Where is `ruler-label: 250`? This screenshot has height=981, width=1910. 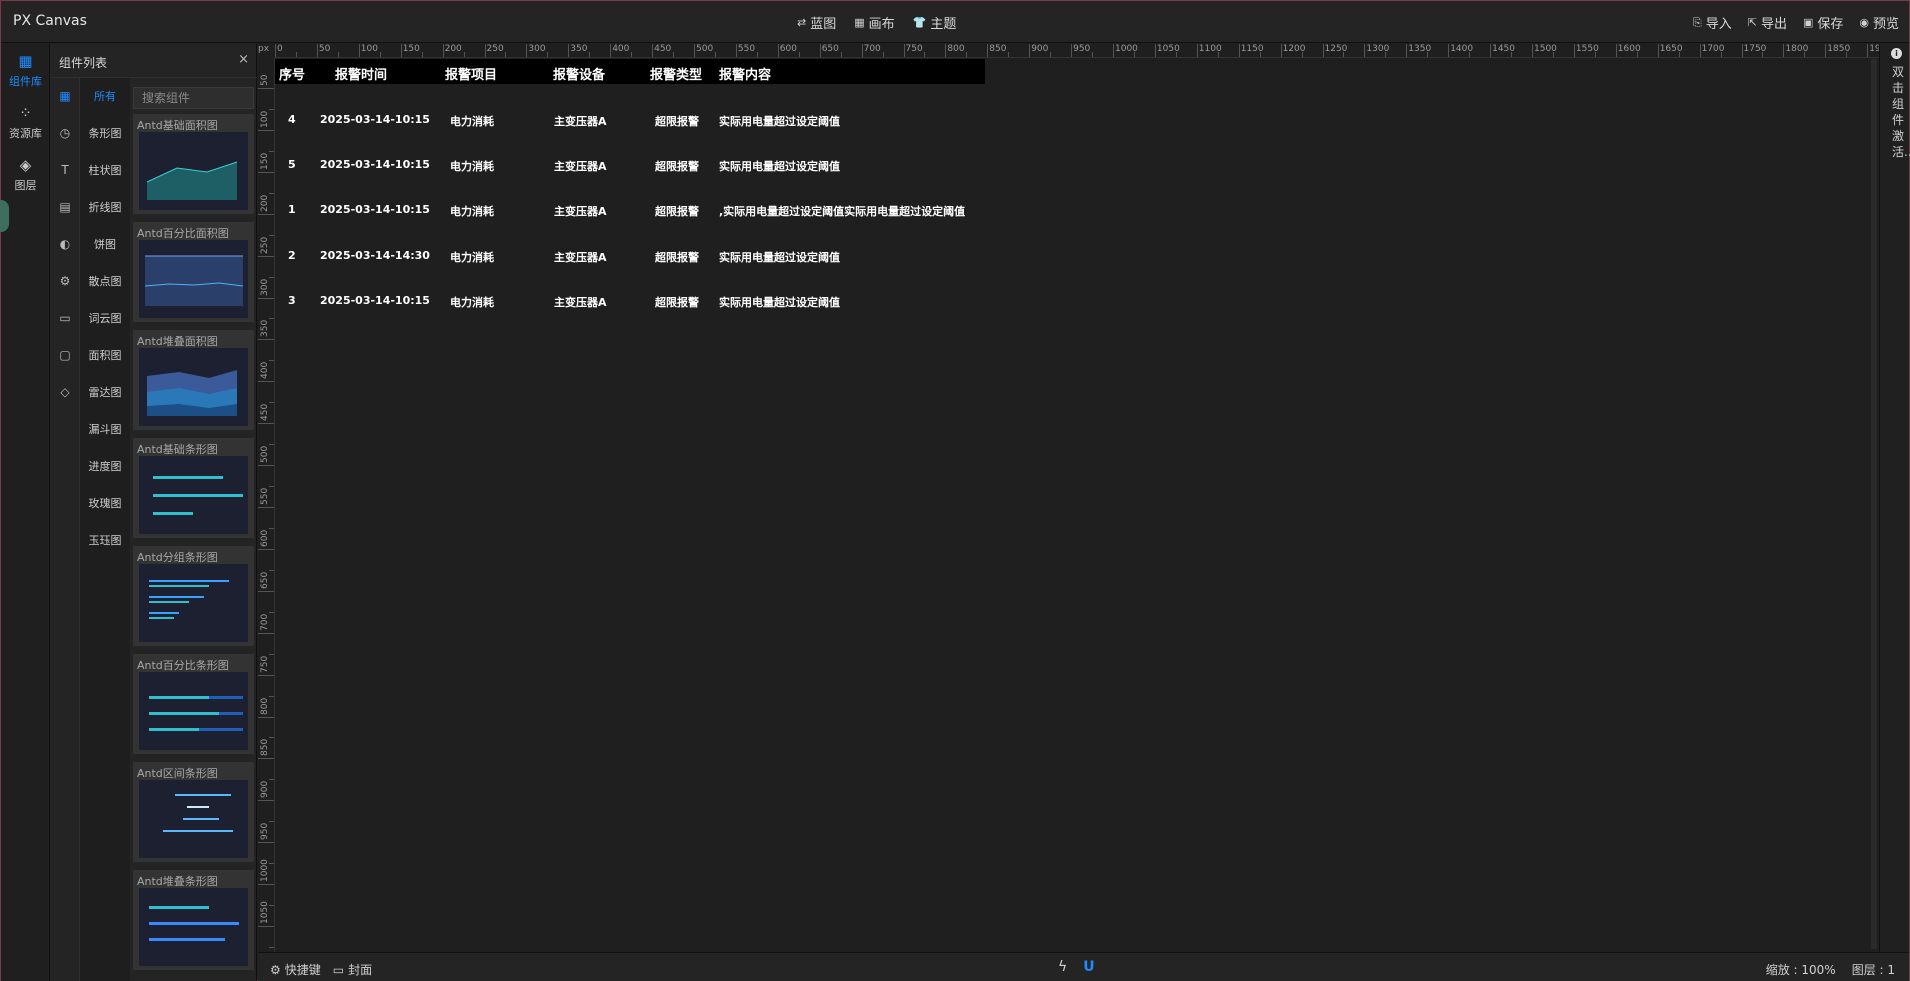 ruler-label: 250 is located at coordinates (265, 245).